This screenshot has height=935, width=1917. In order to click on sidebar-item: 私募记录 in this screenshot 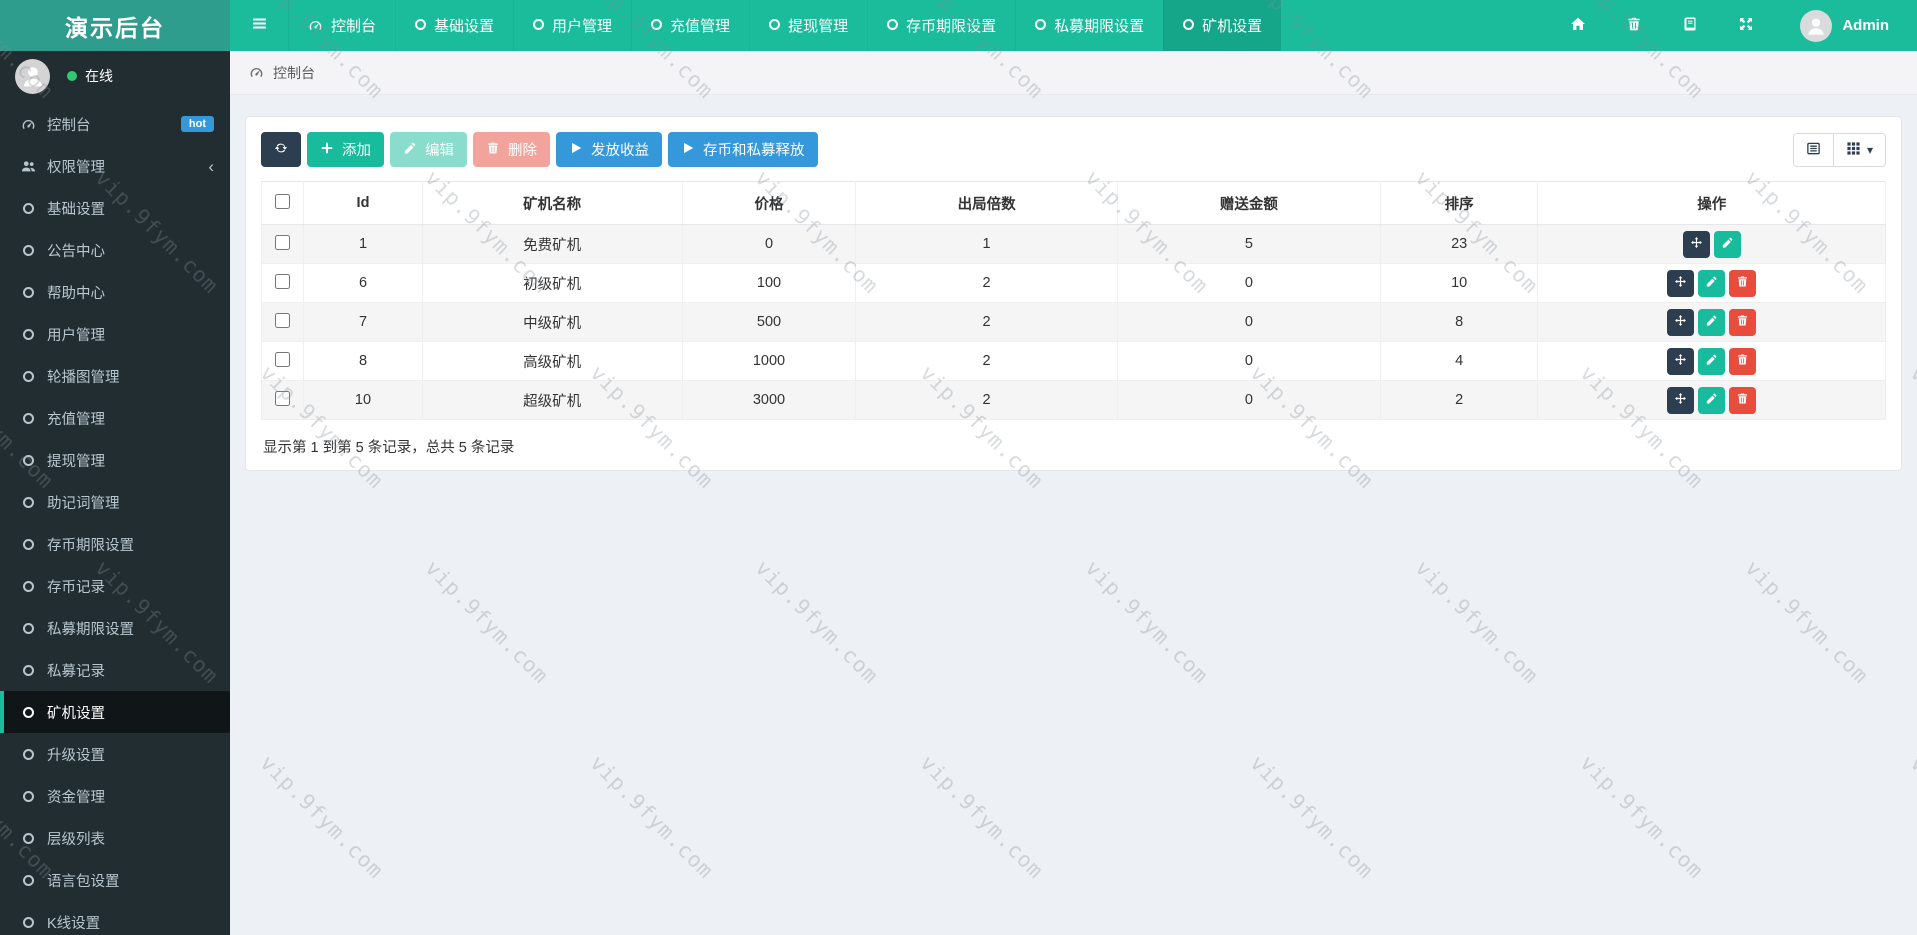, I will do `click(115, 670)`.